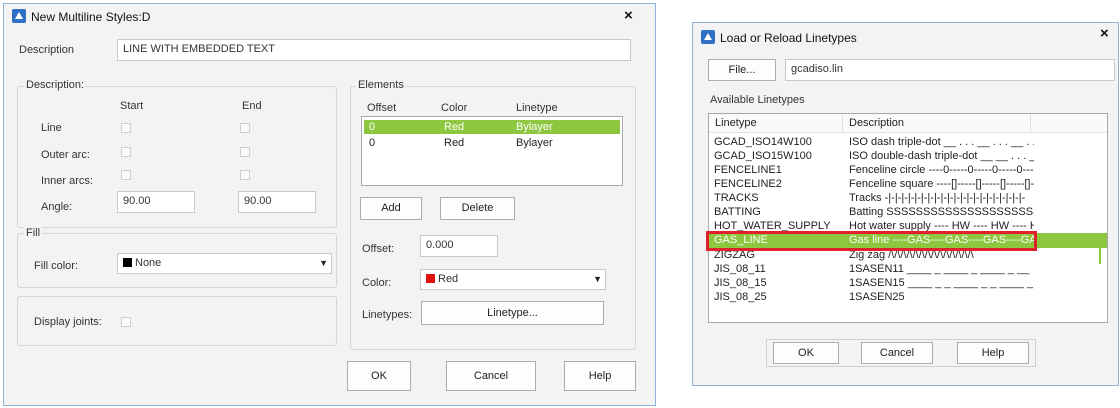 This screenshot has height=408, width=1120. Describe the element at coordinates (91, 17) in the screenshot. I see `dialog-title: New Multiline Styles:D` at that location.